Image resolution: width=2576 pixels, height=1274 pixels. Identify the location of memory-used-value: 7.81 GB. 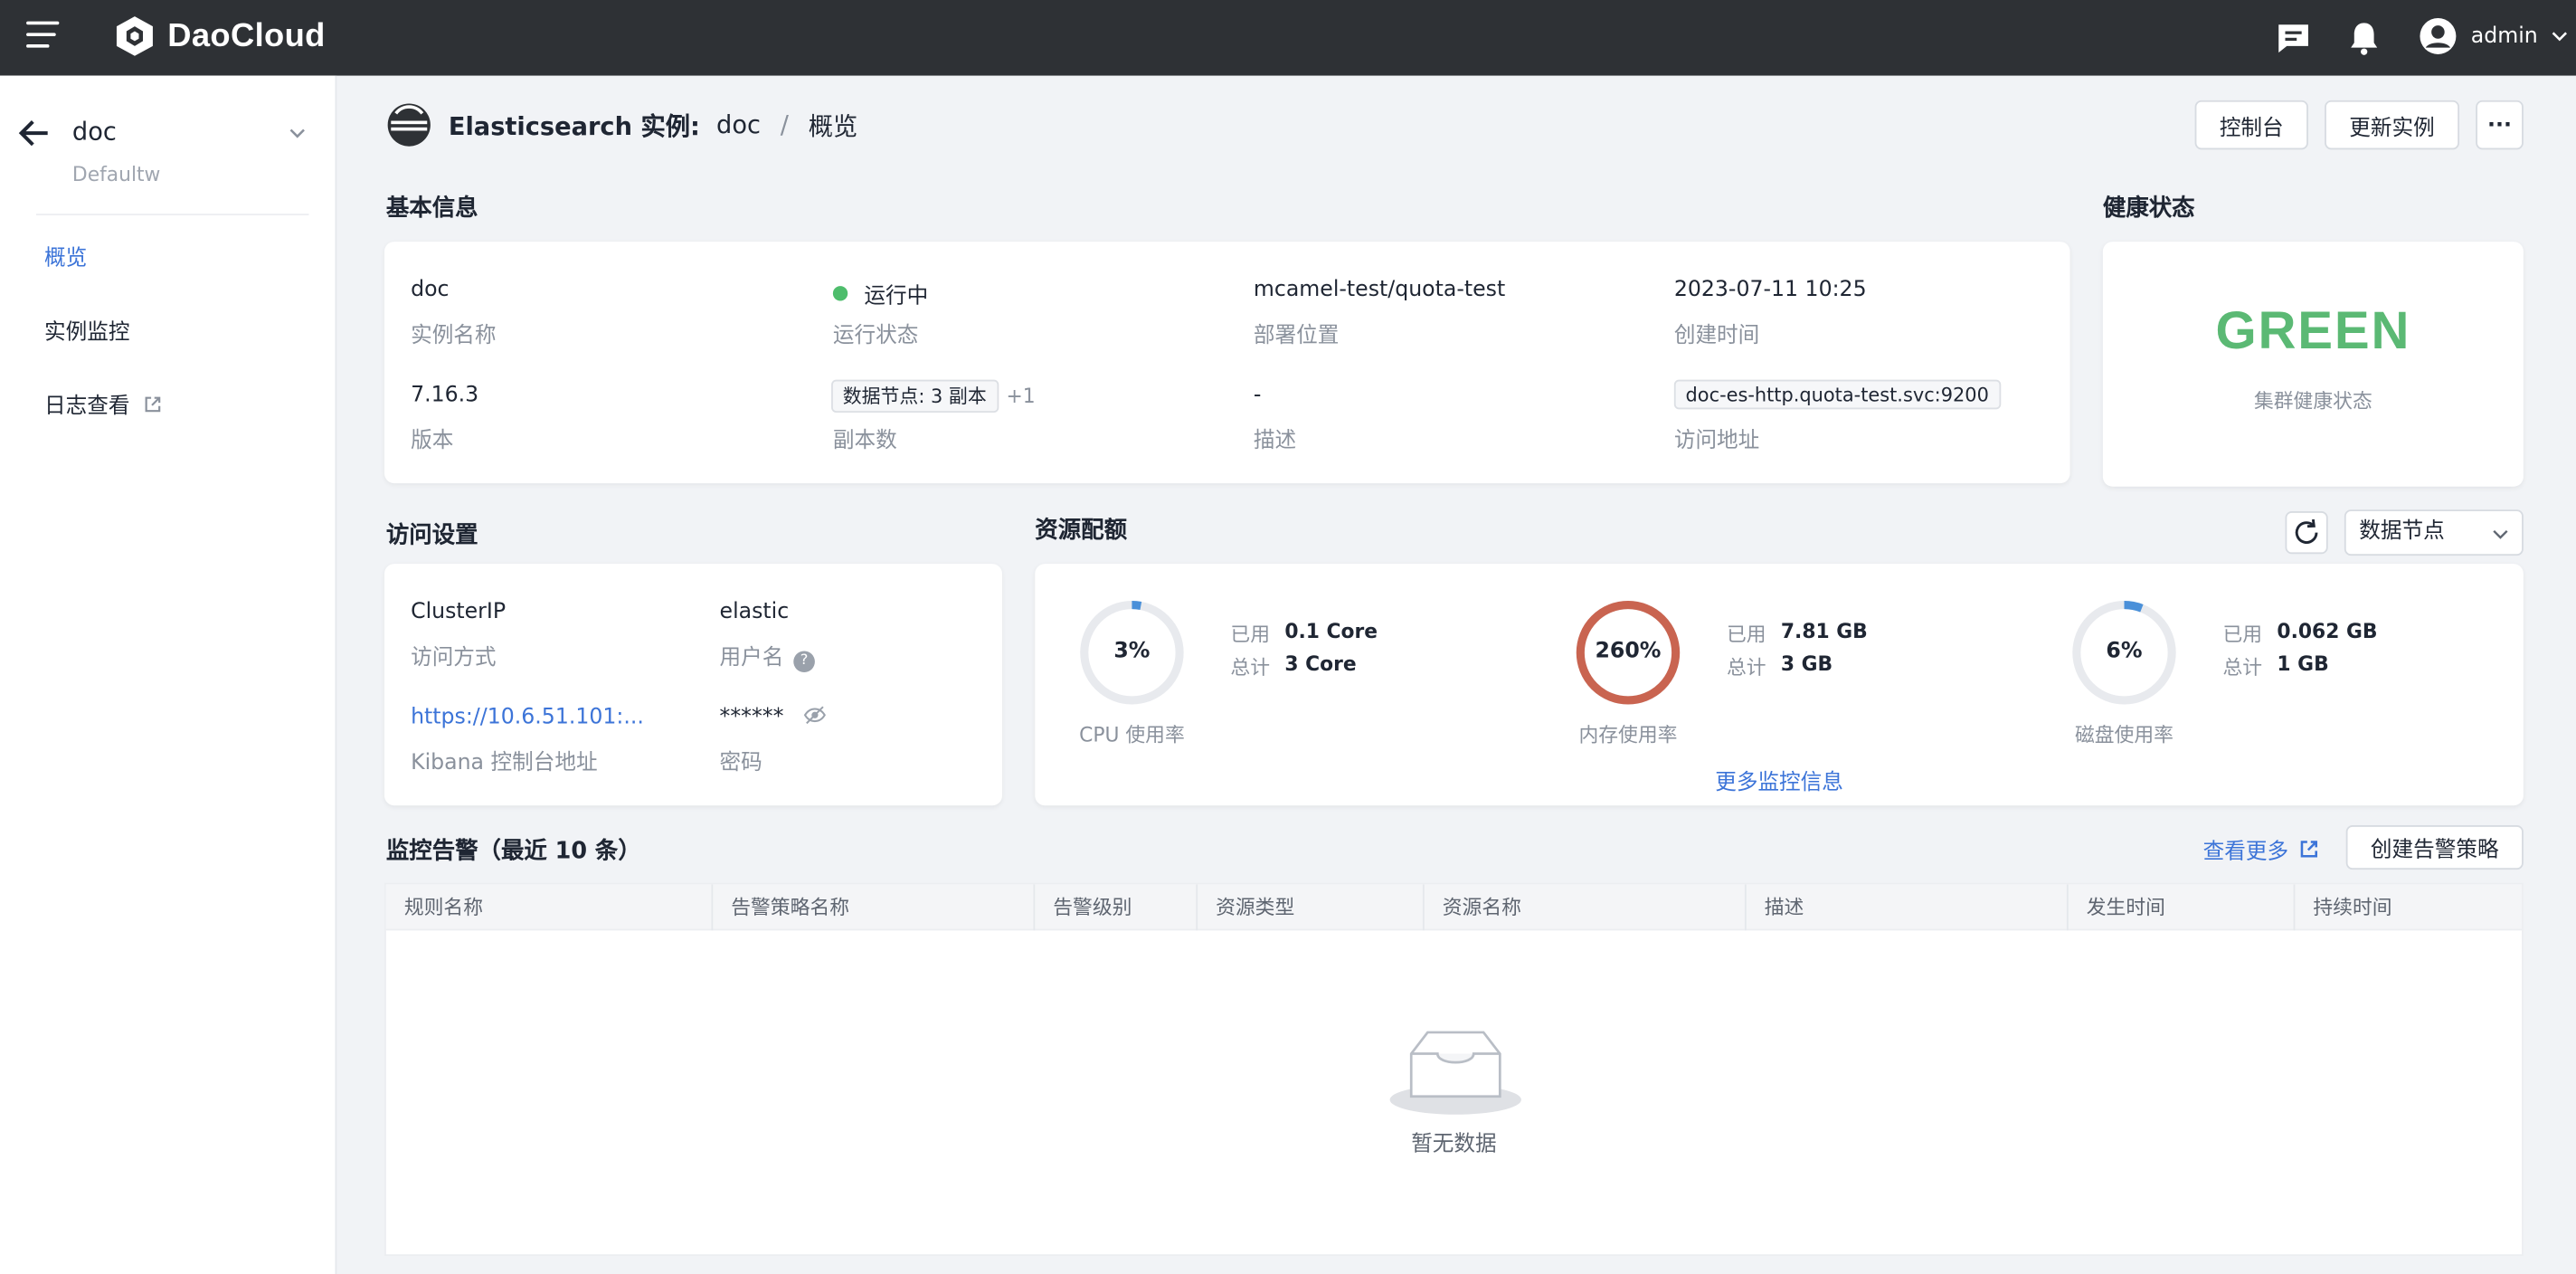
(1824, 631).